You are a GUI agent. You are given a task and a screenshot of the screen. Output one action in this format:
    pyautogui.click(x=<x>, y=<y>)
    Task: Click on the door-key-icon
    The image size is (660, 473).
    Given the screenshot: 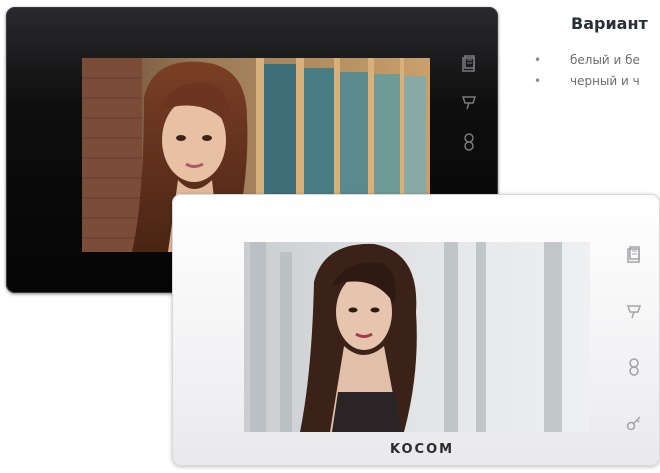 What is the action you would take?
    pyautogui.click(x=634, y=425)
    